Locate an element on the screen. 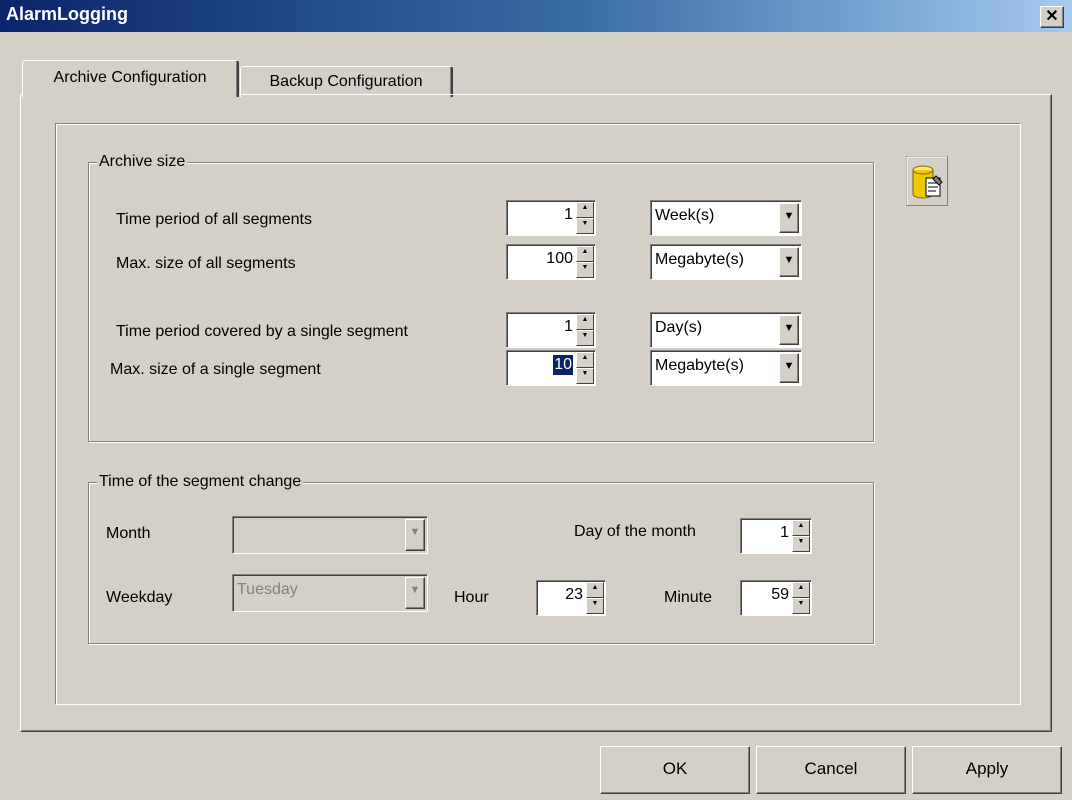  spinner-value-selected: 10 is located at coordinates (563, 365).